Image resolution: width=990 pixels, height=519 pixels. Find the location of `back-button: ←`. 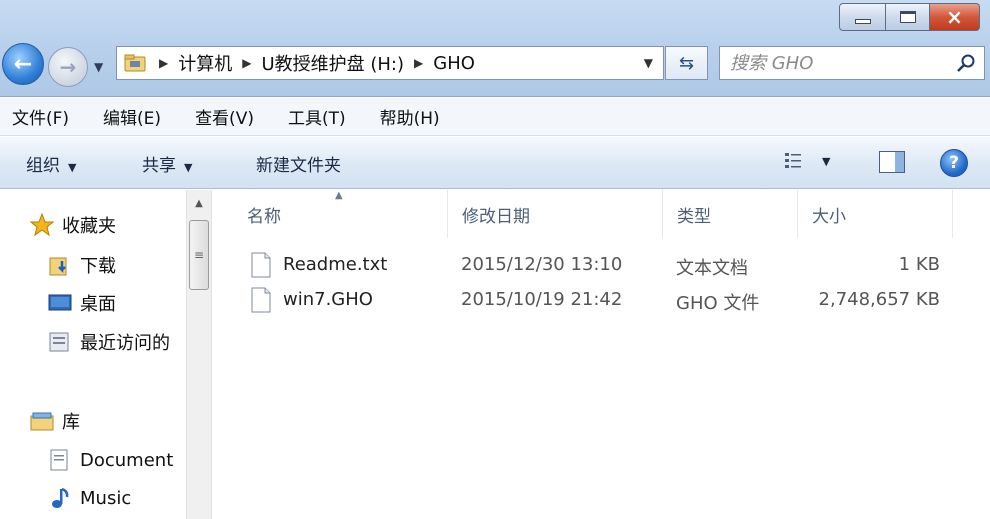

back-button: ← is located at coordinates (23, 64).